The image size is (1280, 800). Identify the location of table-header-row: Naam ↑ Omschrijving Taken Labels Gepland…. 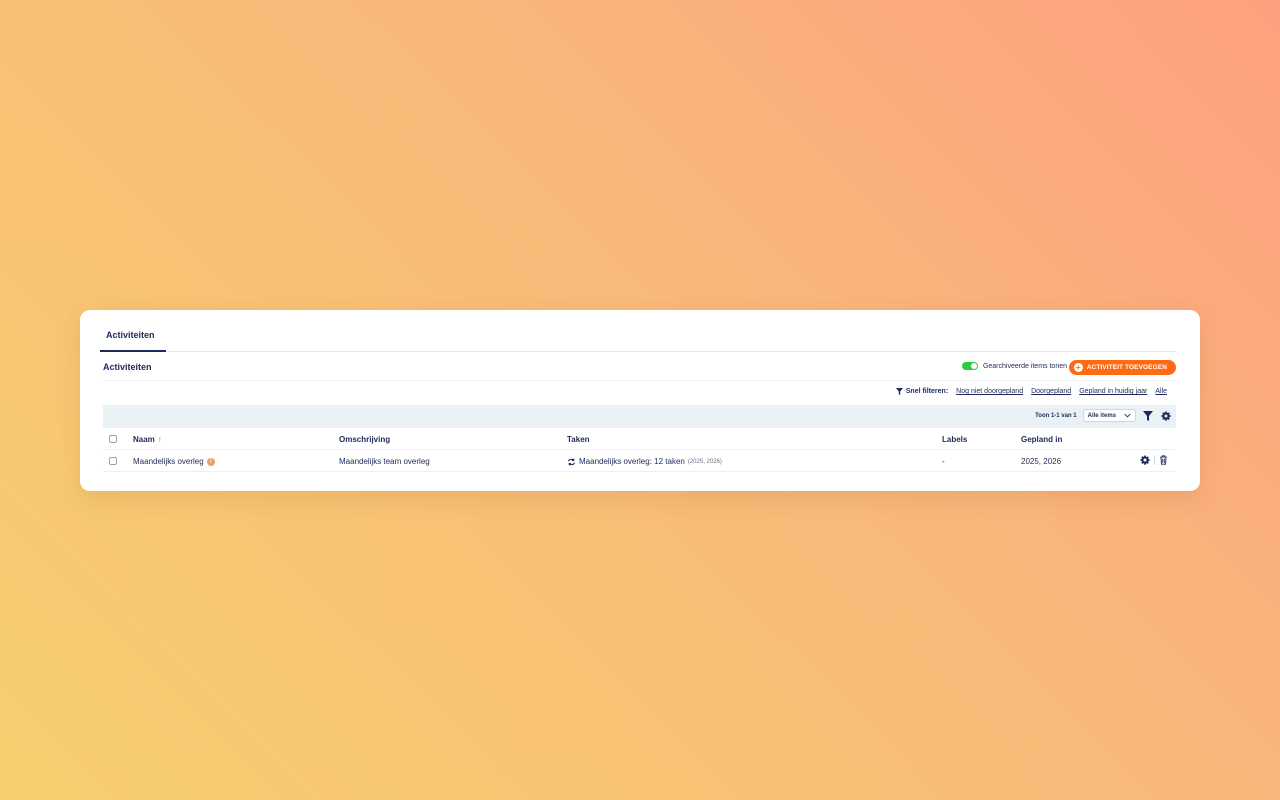
(639, 439).